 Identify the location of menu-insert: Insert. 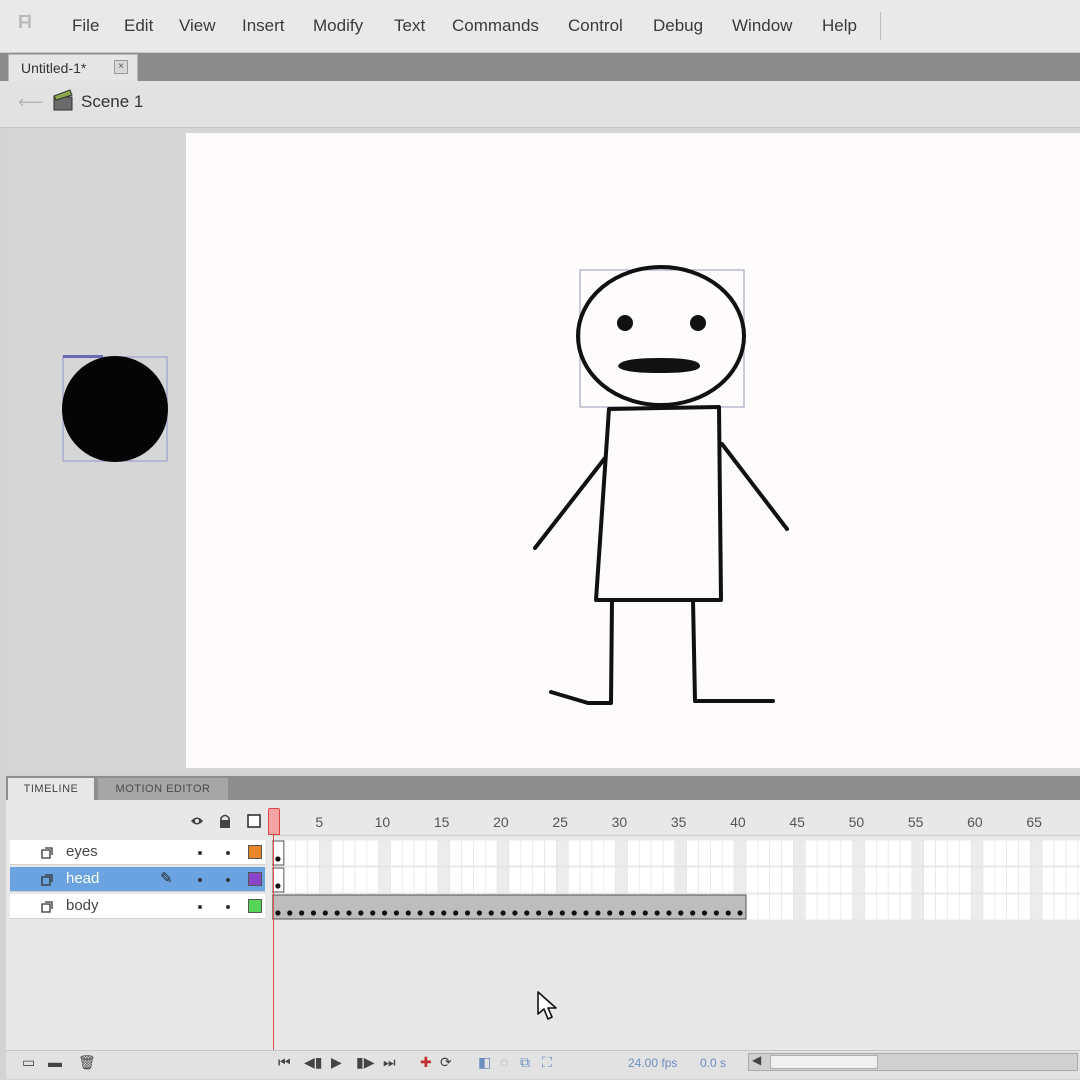
(263, 26).